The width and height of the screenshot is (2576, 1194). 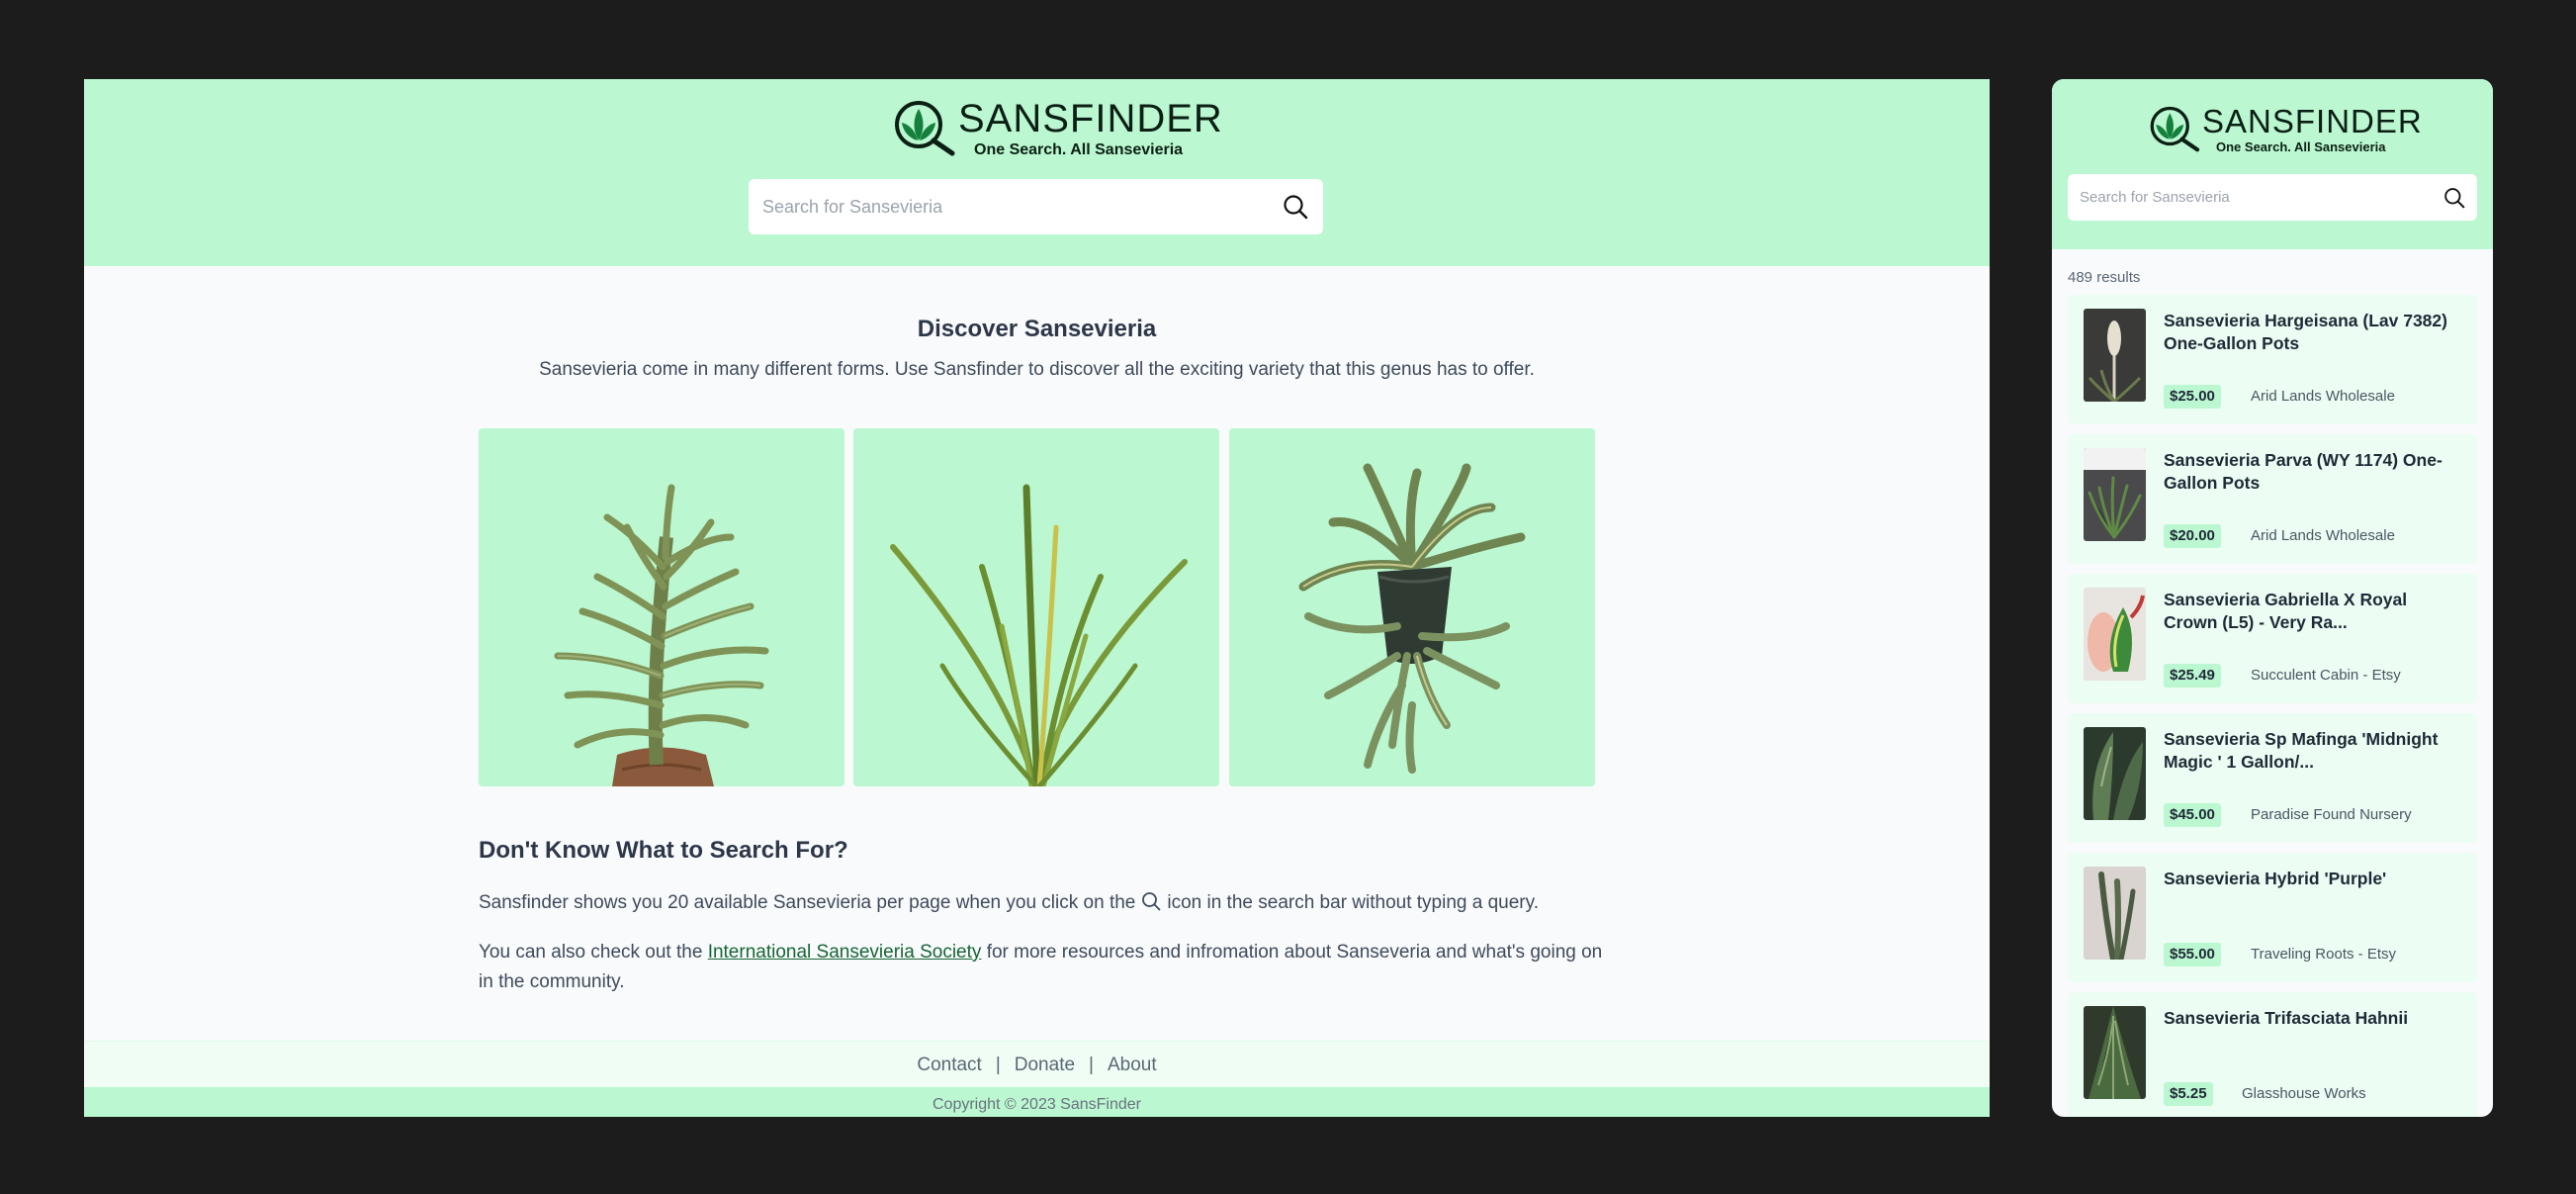 I want to click on discover-title: Discover Sansevieria, so click(x=1037, y=329).